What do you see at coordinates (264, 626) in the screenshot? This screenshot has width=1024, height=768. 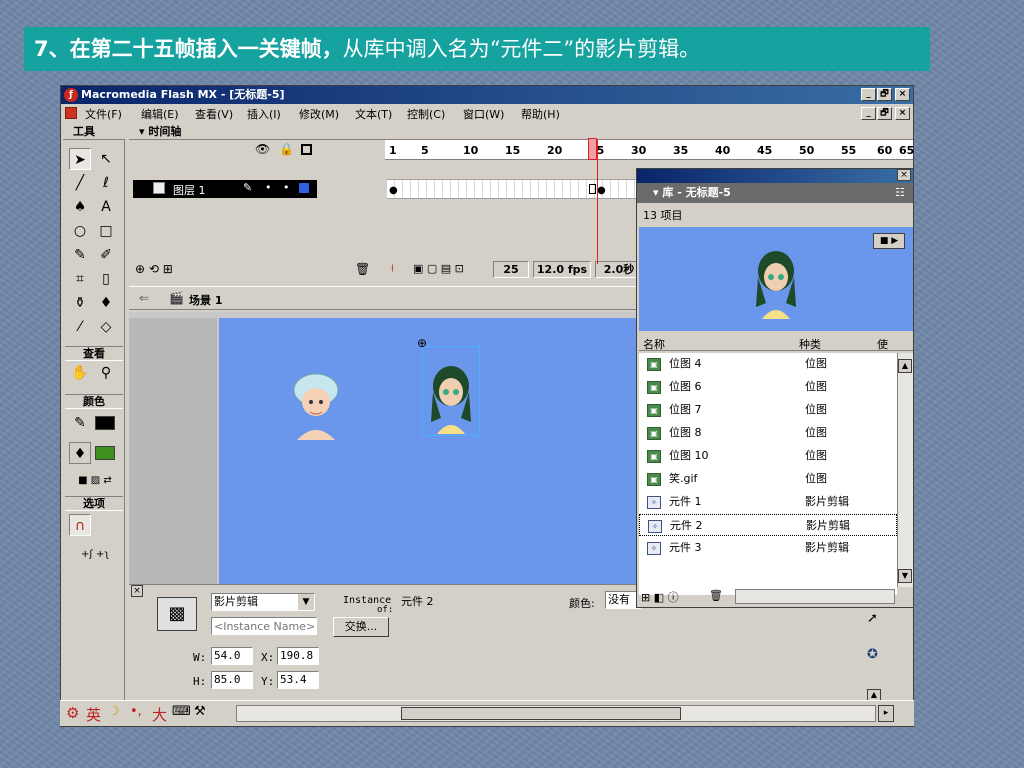 I see `instance-name-input` at bounding box center [264, 626].